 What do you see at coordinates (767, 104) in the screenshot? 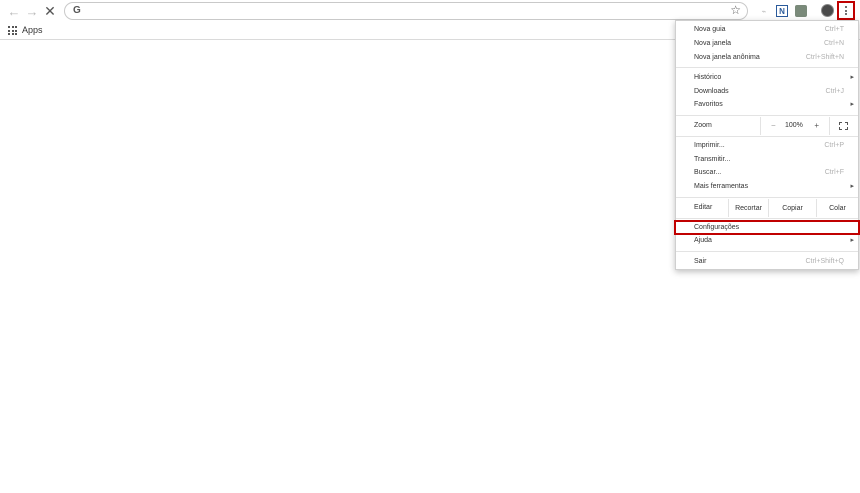
I see `menu-item-bookmarks: Favoritos ▸` at bounding box center [767, 104].